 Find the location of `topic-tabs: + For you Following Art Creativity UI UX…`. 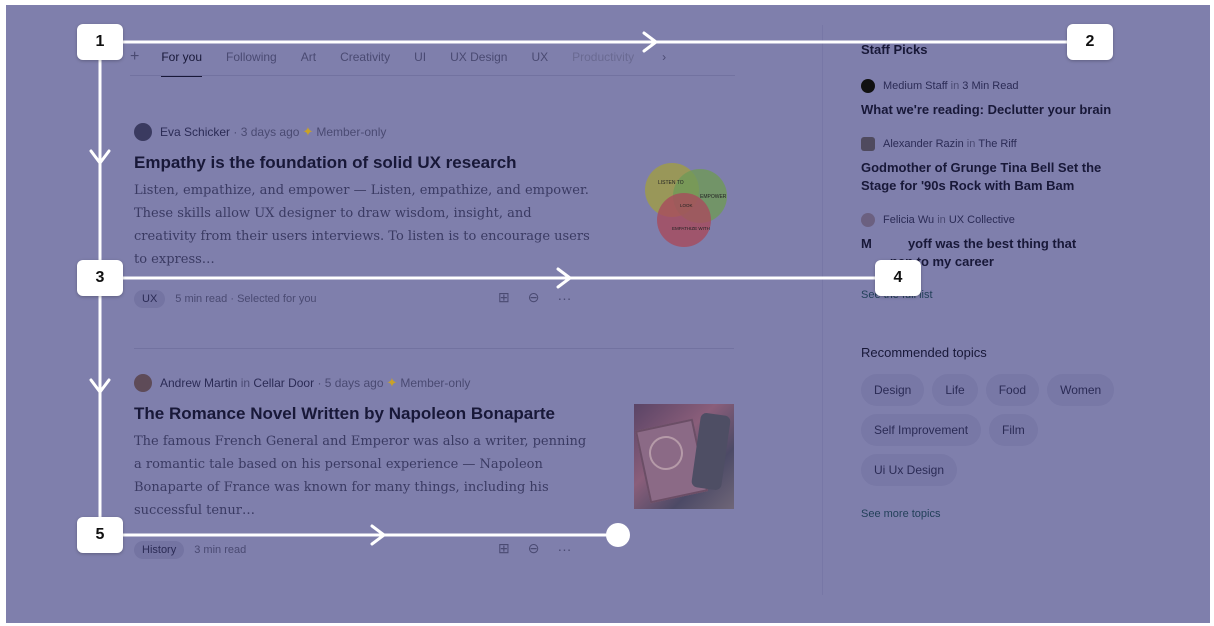

topic-tabs: + For you Following Art Creativity UI UX… is located at coordinates (430, 58).